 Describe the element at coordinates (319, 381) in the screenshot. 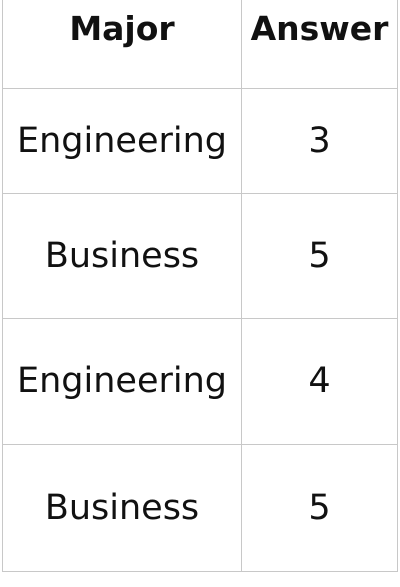

I see `cell-answer: 4` at that location.